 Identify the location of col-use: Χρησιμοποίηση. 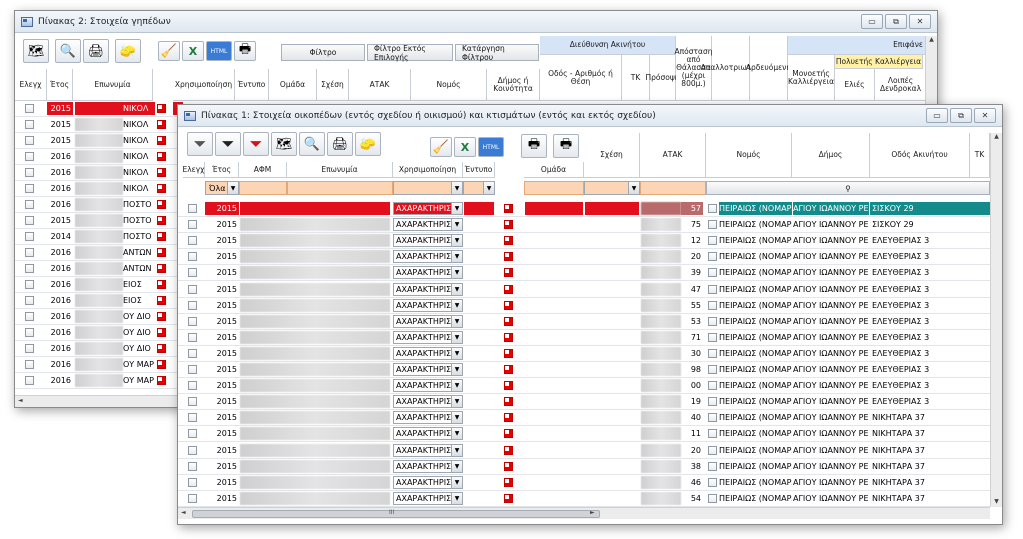
(428, 170).